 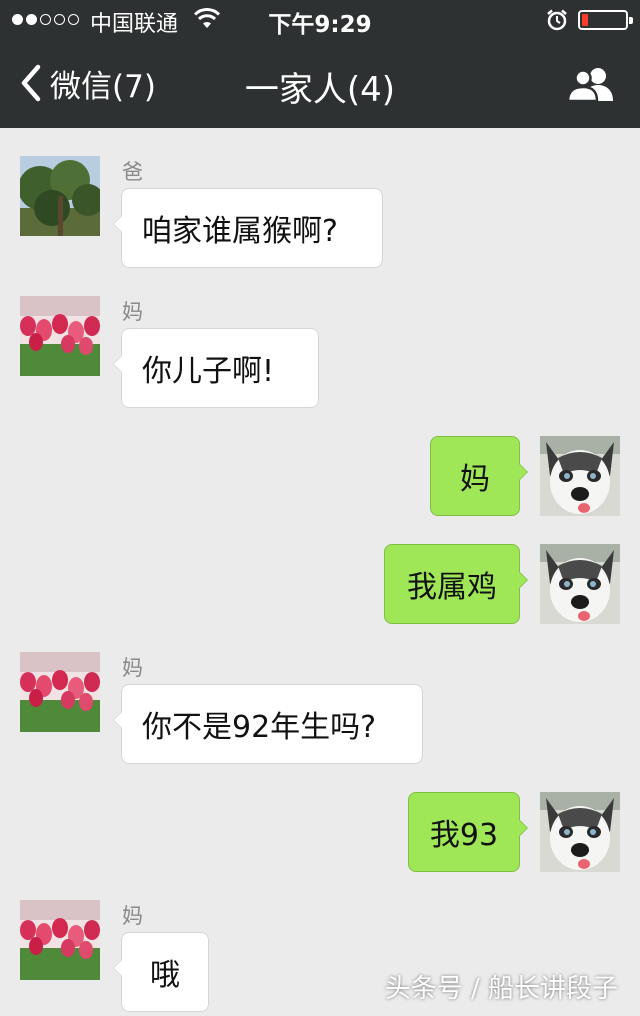 I want to click on status-bar: 中国联通 下午9:29, so click(x=320, y=20).